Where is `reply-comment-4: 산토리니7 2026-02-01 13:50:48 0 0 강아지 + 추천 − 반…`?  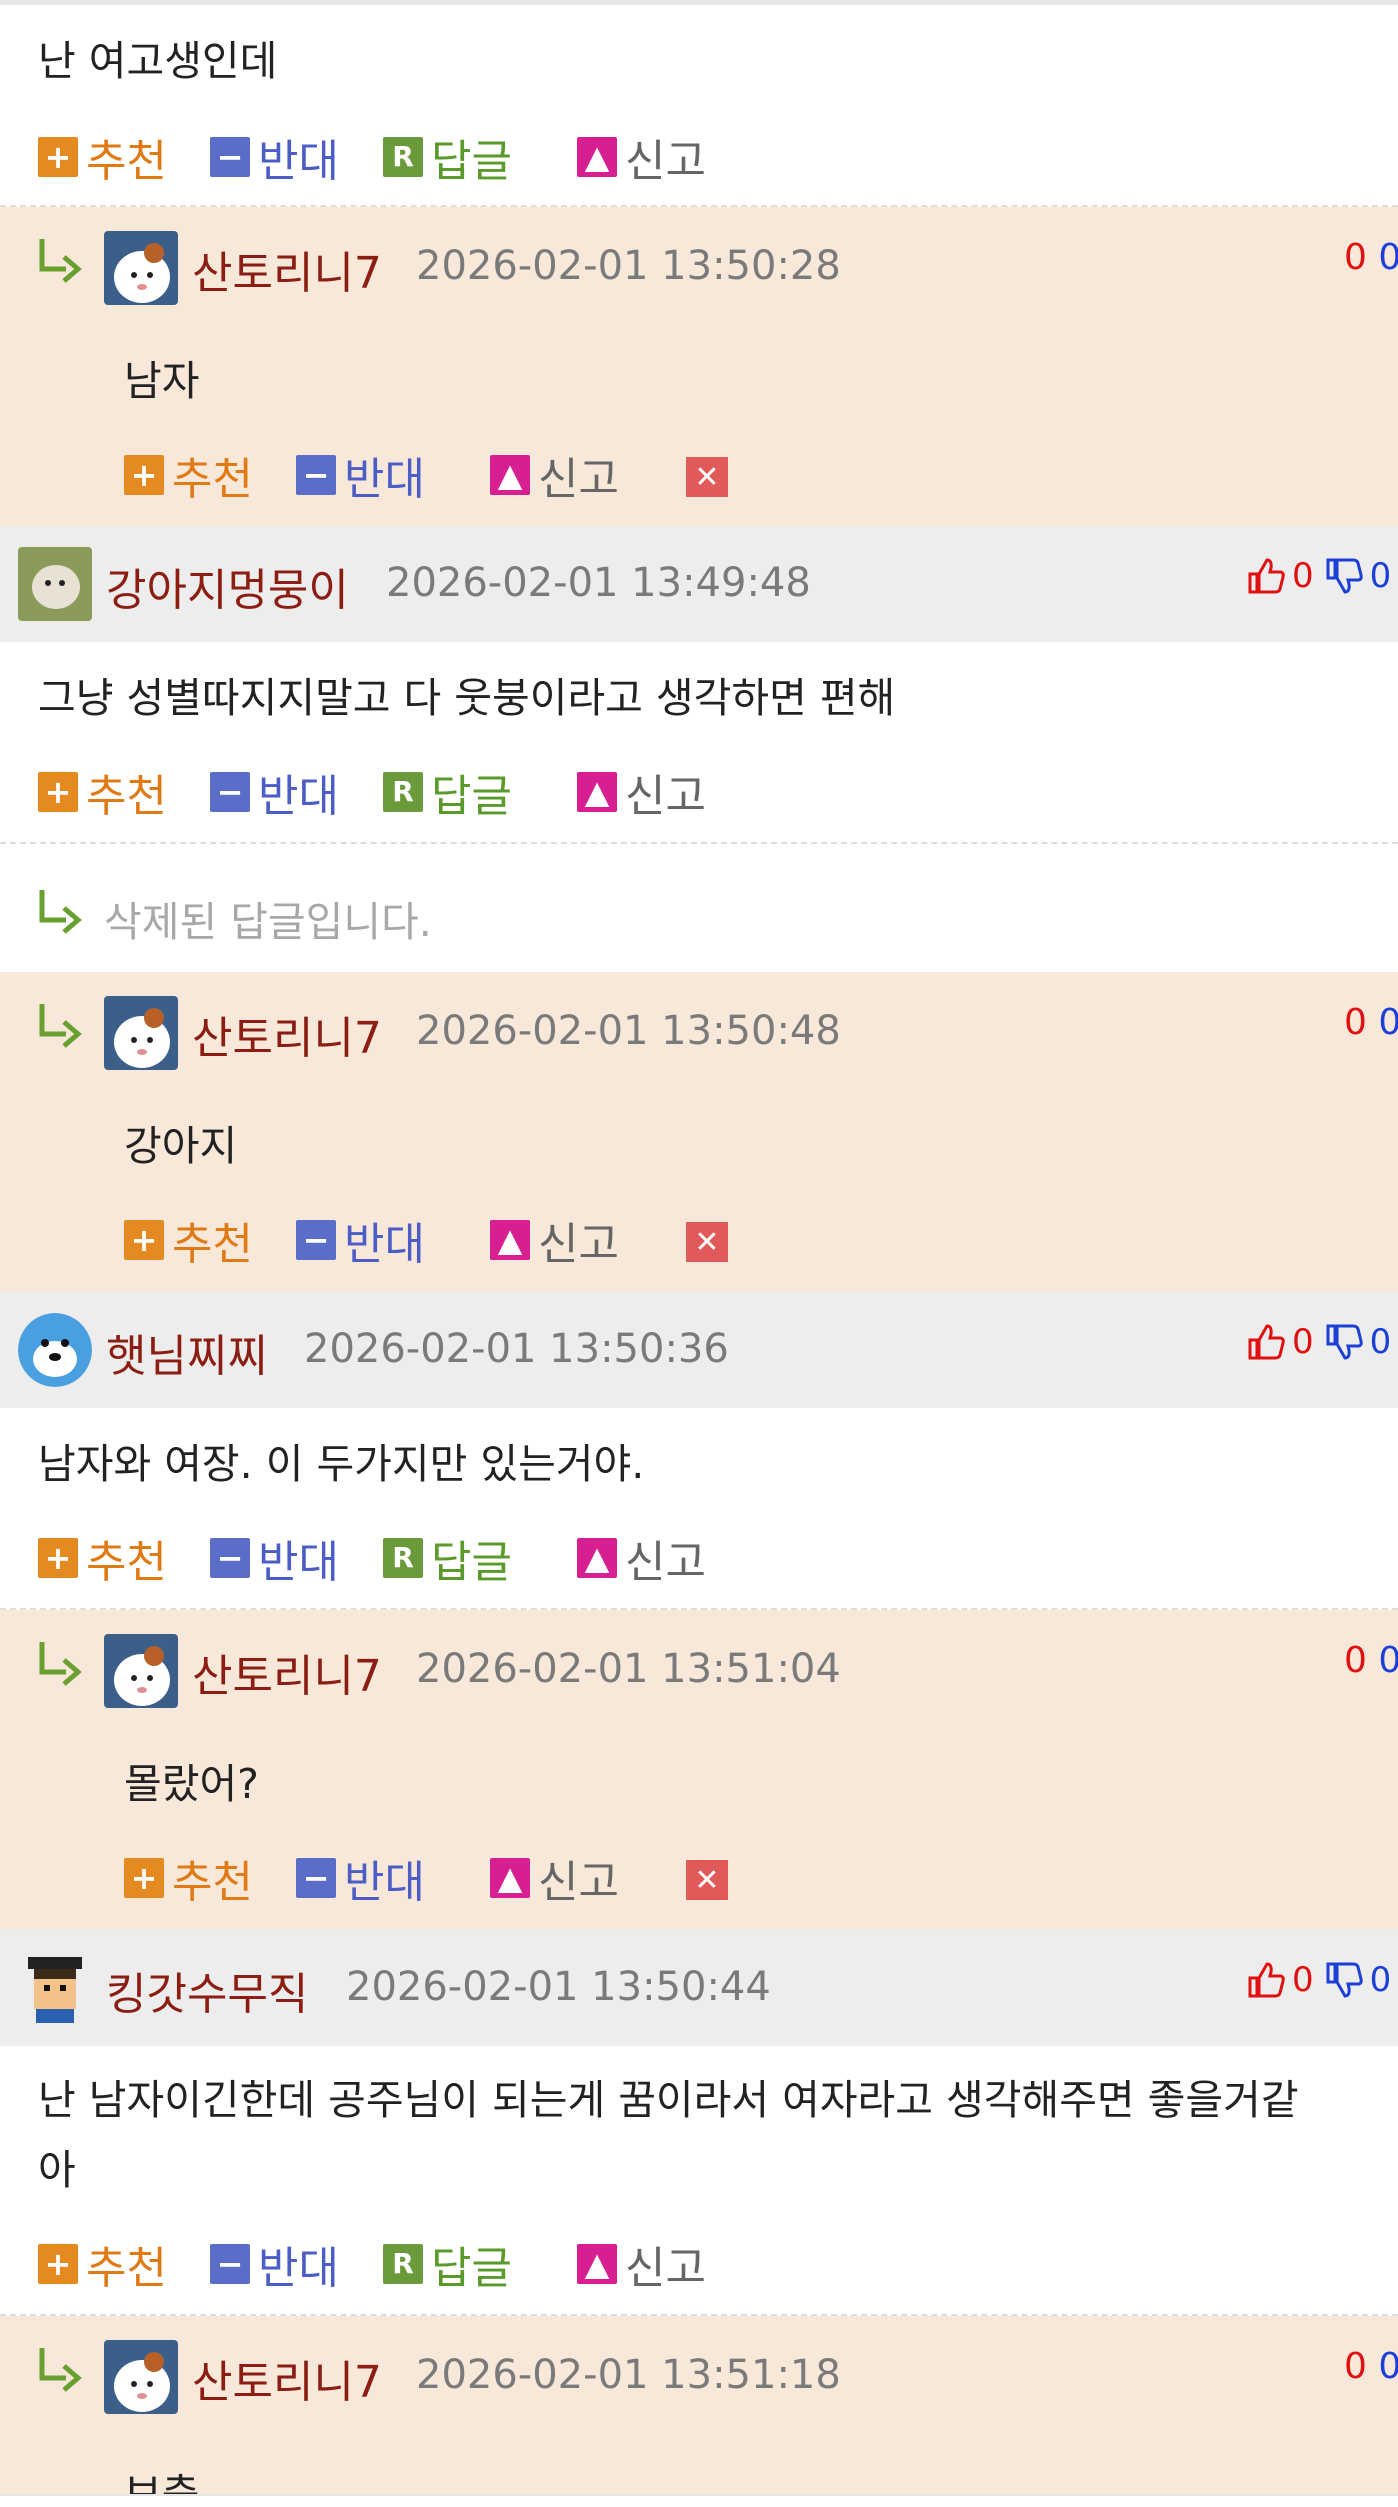
reply-comment-4: 산토리니7 2026-02-01 13:50:48 0 0 강아지 + 추천 − 반… is located at coordinates (699, 1132).